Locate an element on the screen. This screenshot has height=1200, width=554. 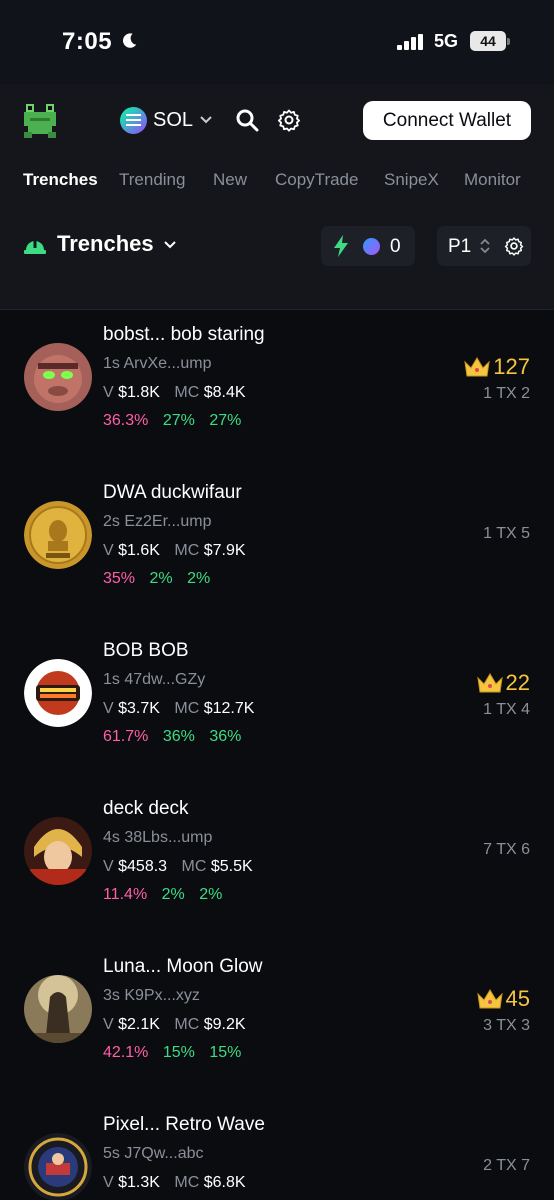
token-stats: V $1.3K MC $6.8K is located at coordinates (179, 1183).